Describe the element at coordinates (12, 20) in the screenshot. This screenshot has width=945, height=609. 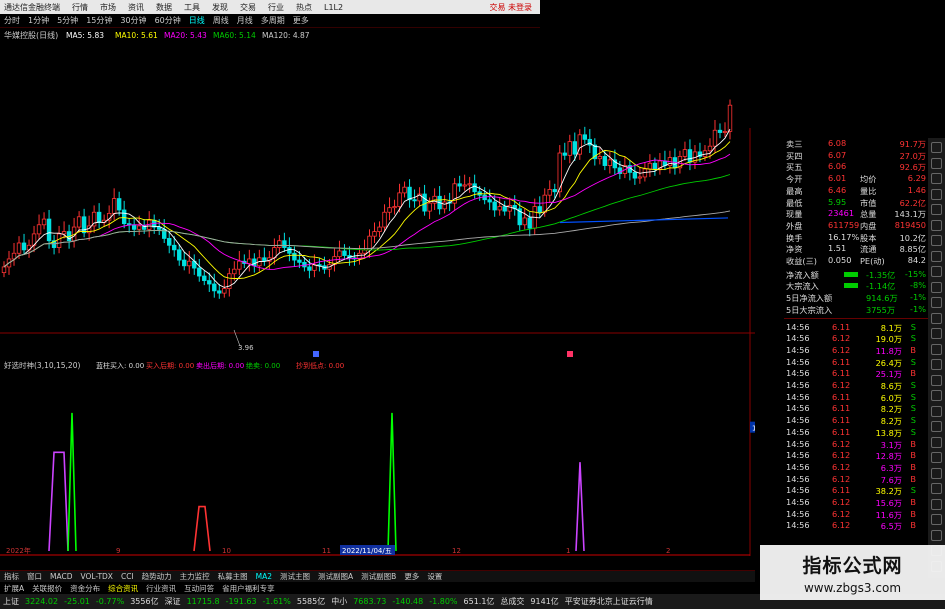
I see `period-0: 分时` at that location.